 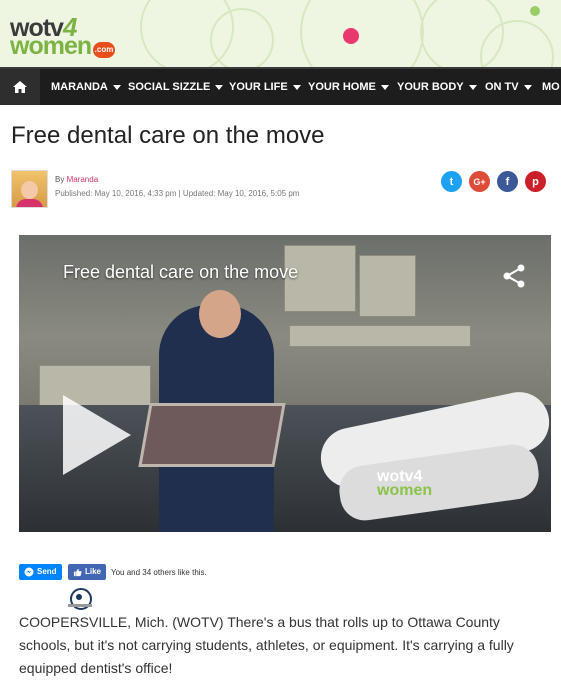 I want to click on pinterest-icon: p, so click(x=535, y=181).